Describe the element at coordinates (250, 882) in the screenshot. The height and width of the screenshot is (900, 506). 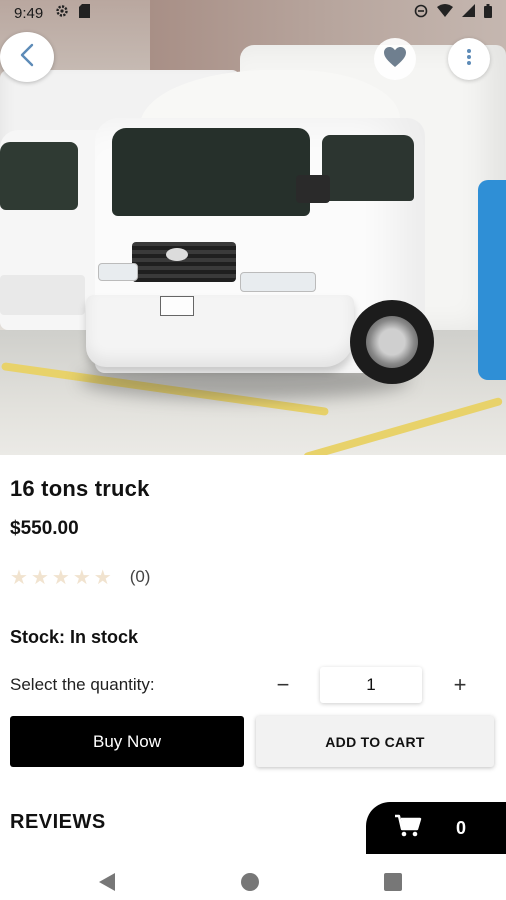
I see `nav-home-icon` at that location.